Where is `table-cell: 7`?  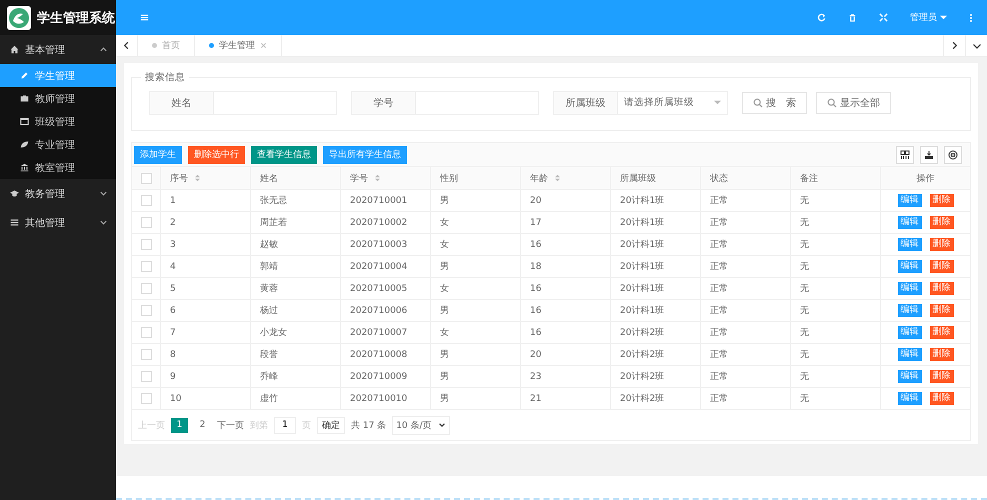 table-cell: 7 is located at coordinates (205, 333).